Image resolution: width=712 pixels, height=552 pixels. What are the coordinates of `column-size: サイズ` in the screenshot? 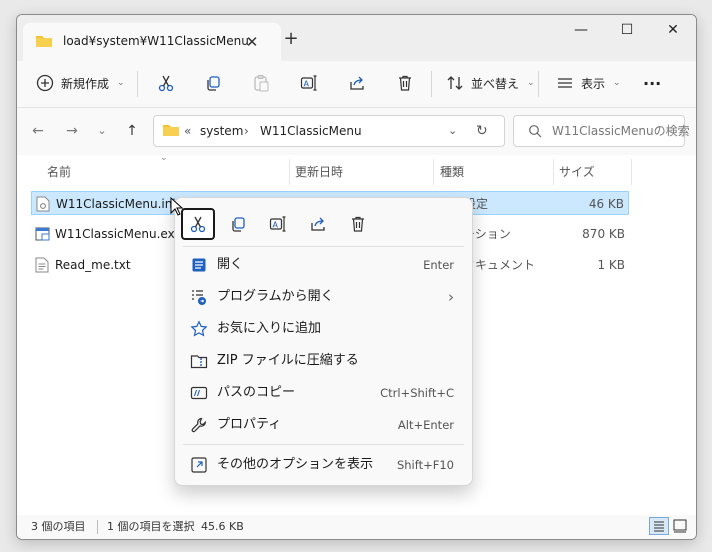 It's located at (577, 172).